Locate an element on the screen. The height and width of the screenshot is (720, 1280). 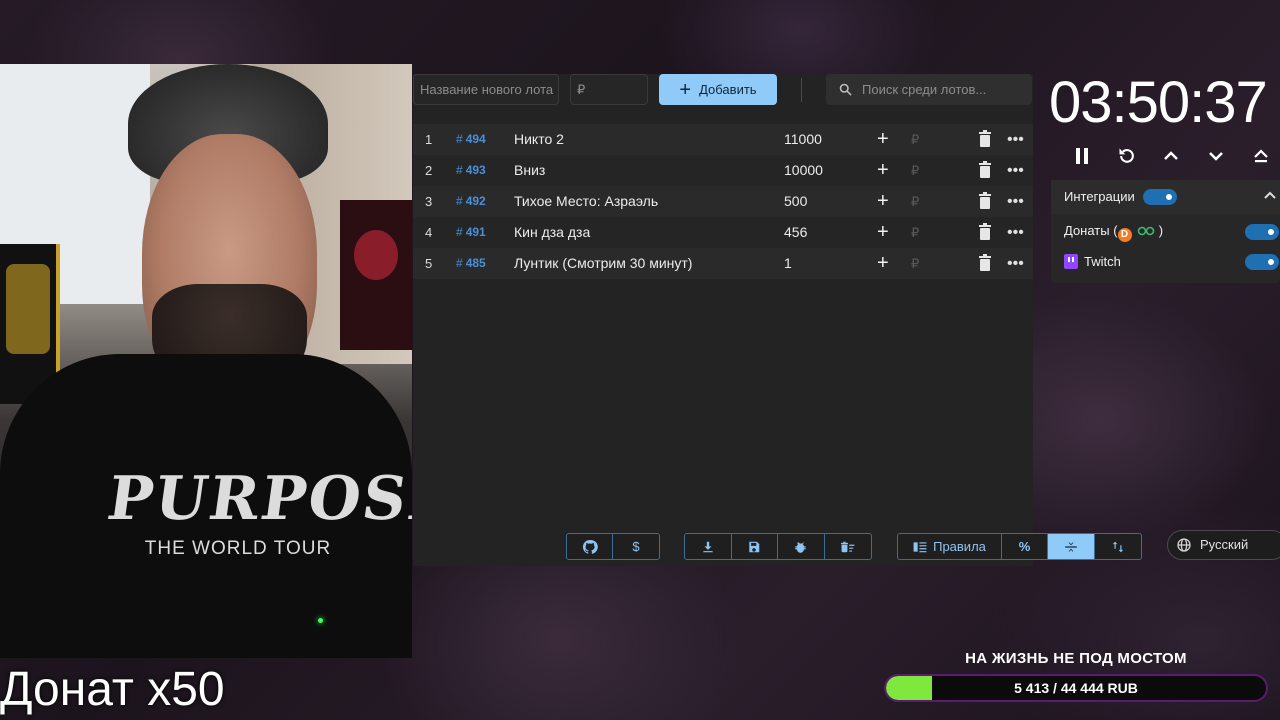
donationalerts-icon: D is located at coordinates (1124, 235).